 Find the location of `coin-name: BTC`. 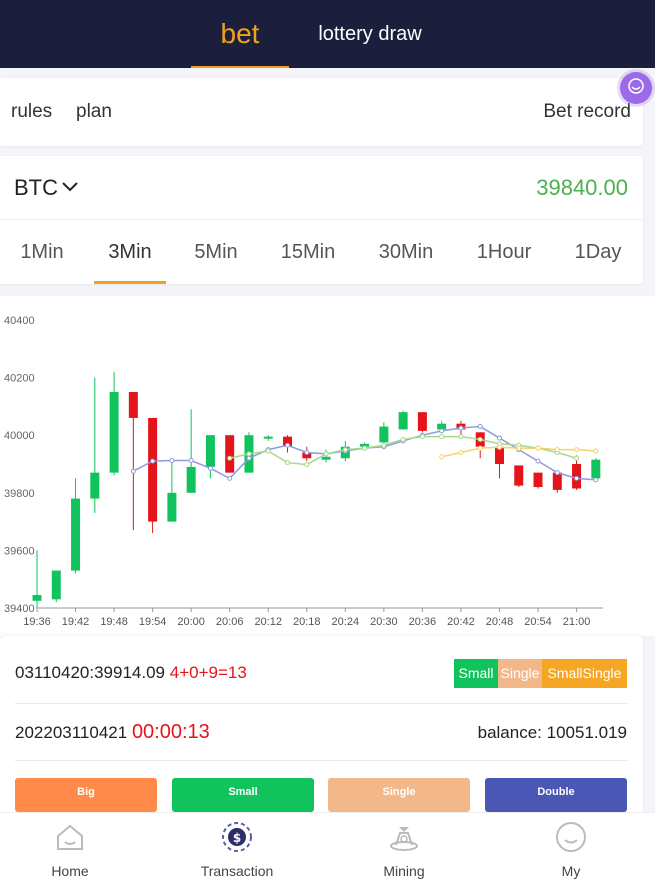

coin-name: BTC is located at coordinates (36, 188).